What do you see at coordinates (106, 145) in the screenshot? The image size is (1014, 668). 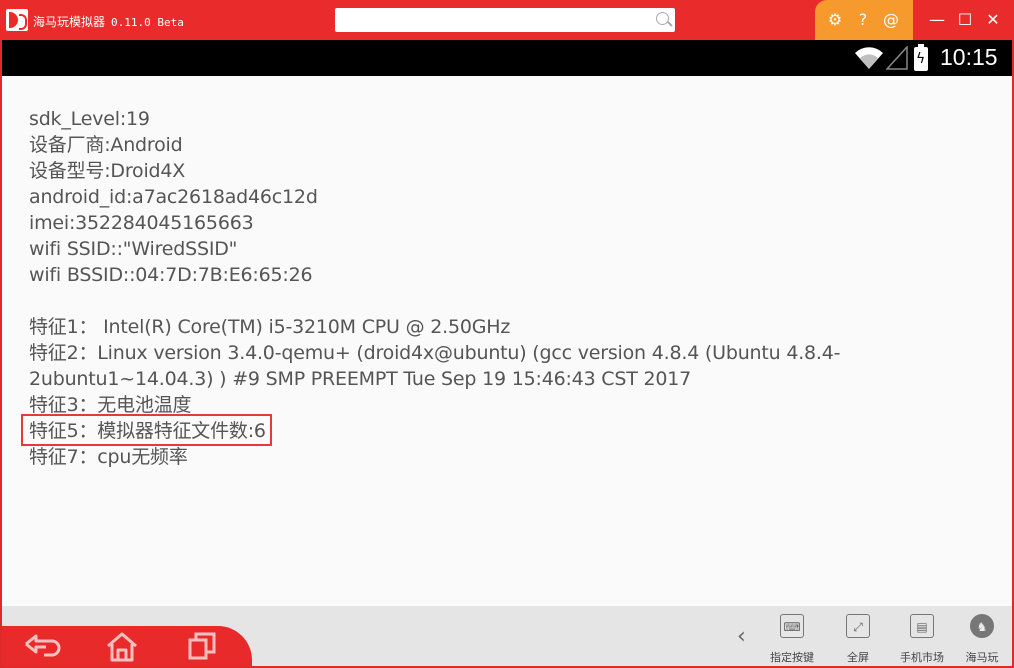 I see `info-line: 设备厂商:Android` at bounding box center [106, 145].